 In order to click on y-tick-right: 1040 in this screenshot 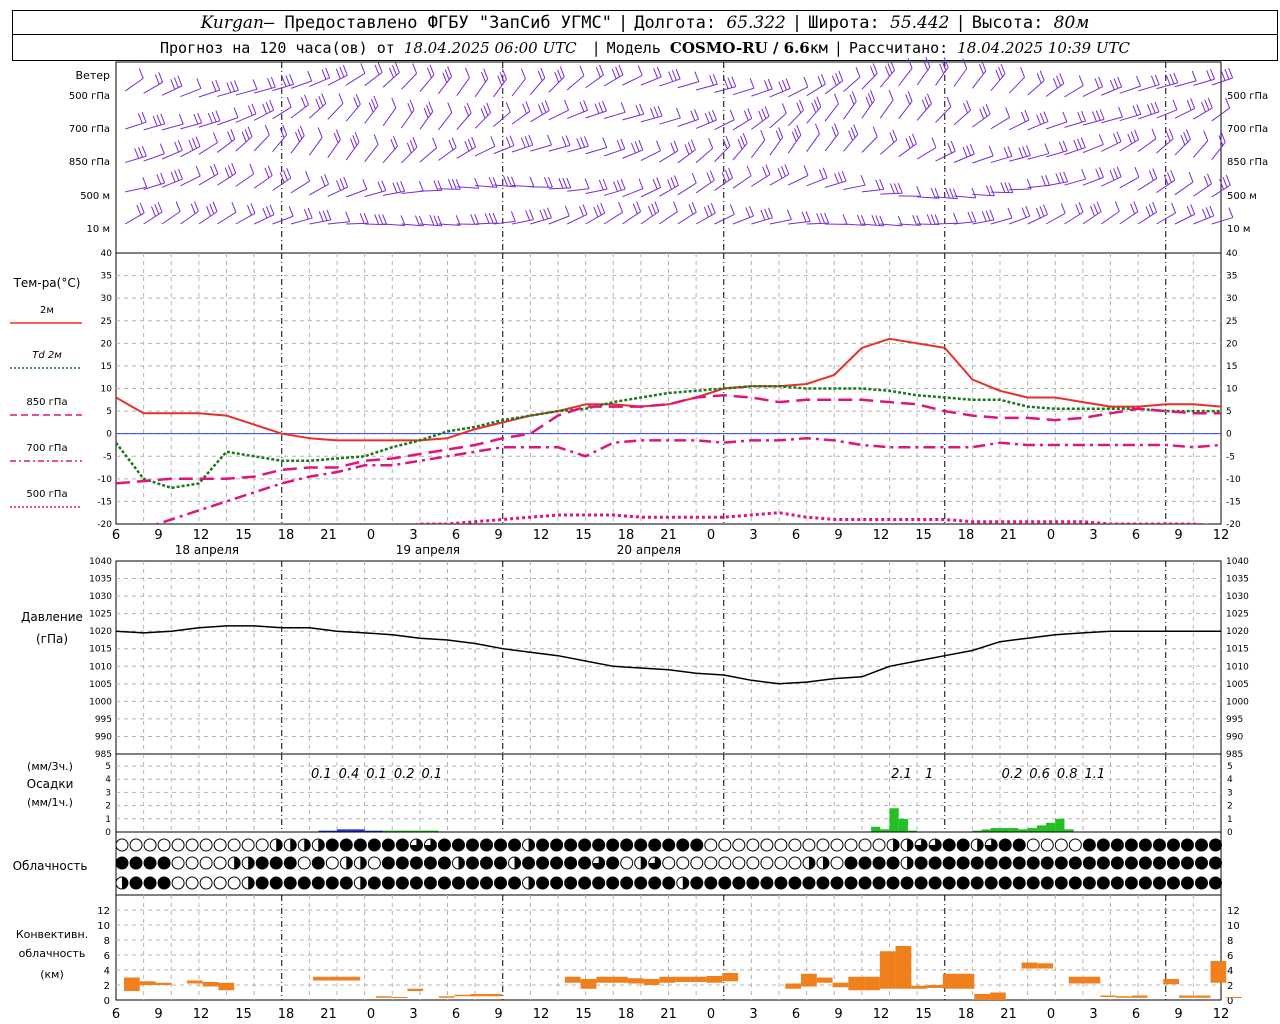, I will do `click(1237, 562)`.